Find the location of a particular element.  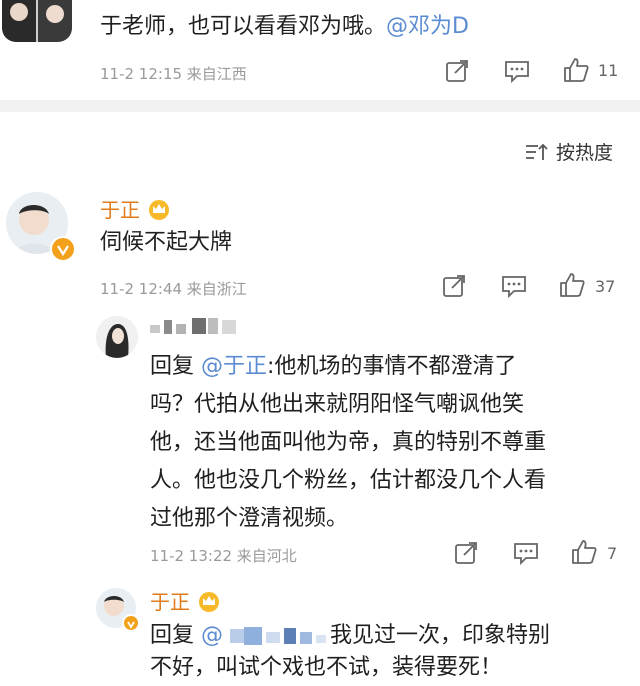

reply-line-4: 人。他也没几个粉丝，估计都没几个人看 is located at coordinates (348, 480).